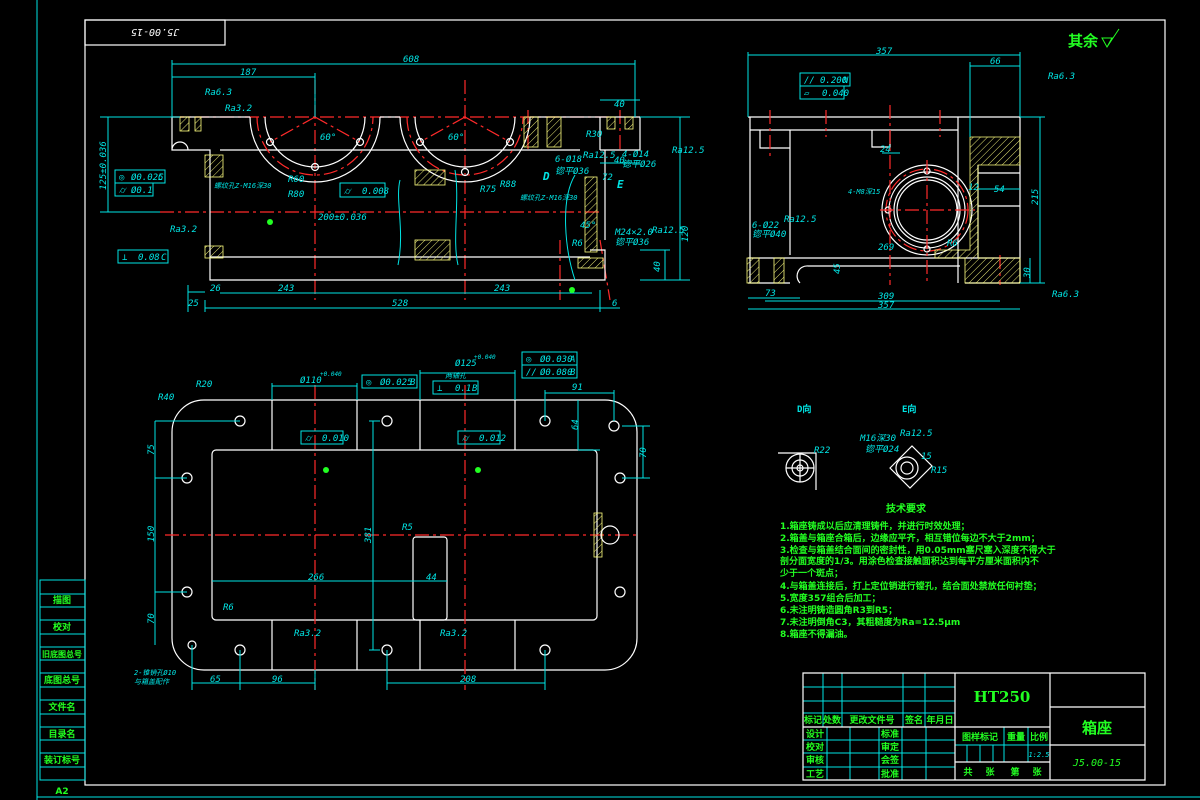 The width and height of the screenshot is (1200, 800). What do you see at coordinates (686, 234) in the screenshot?
I see `dim-label: 120` at bounding box center [686, 234].